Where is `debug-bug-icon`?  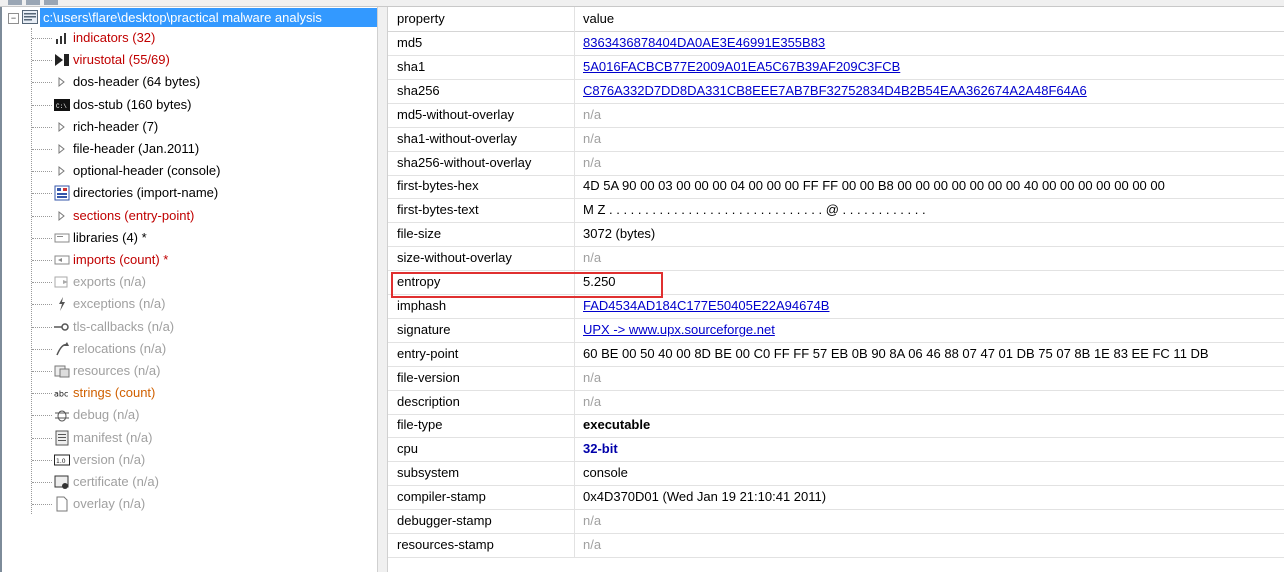 debug-bug-icon is located at coordinates (62, 415).